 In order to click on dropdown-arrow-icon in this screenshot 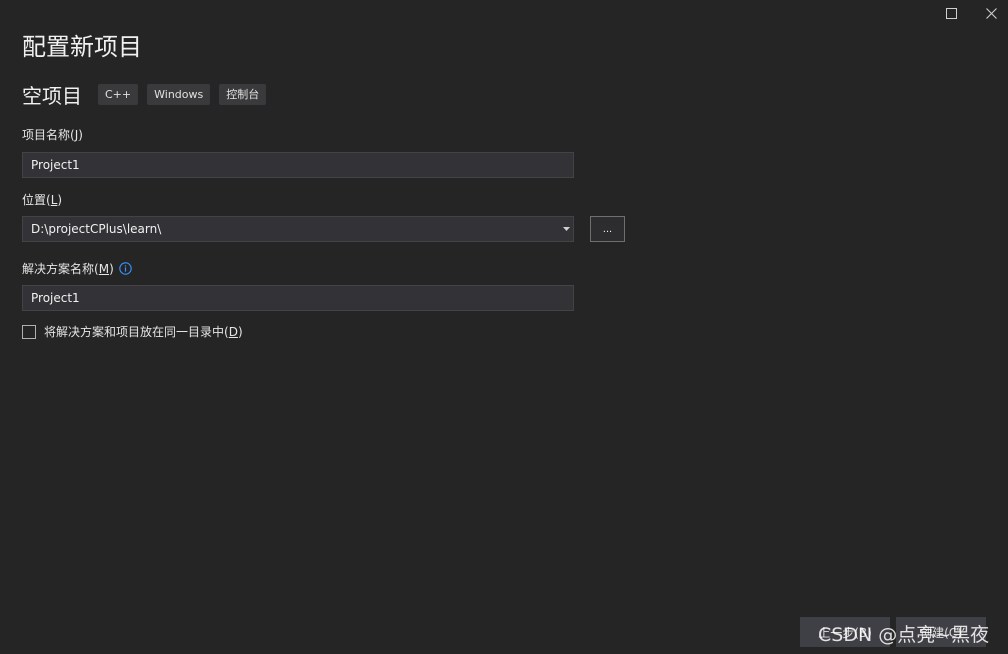, I will do `click(566, 229)`.